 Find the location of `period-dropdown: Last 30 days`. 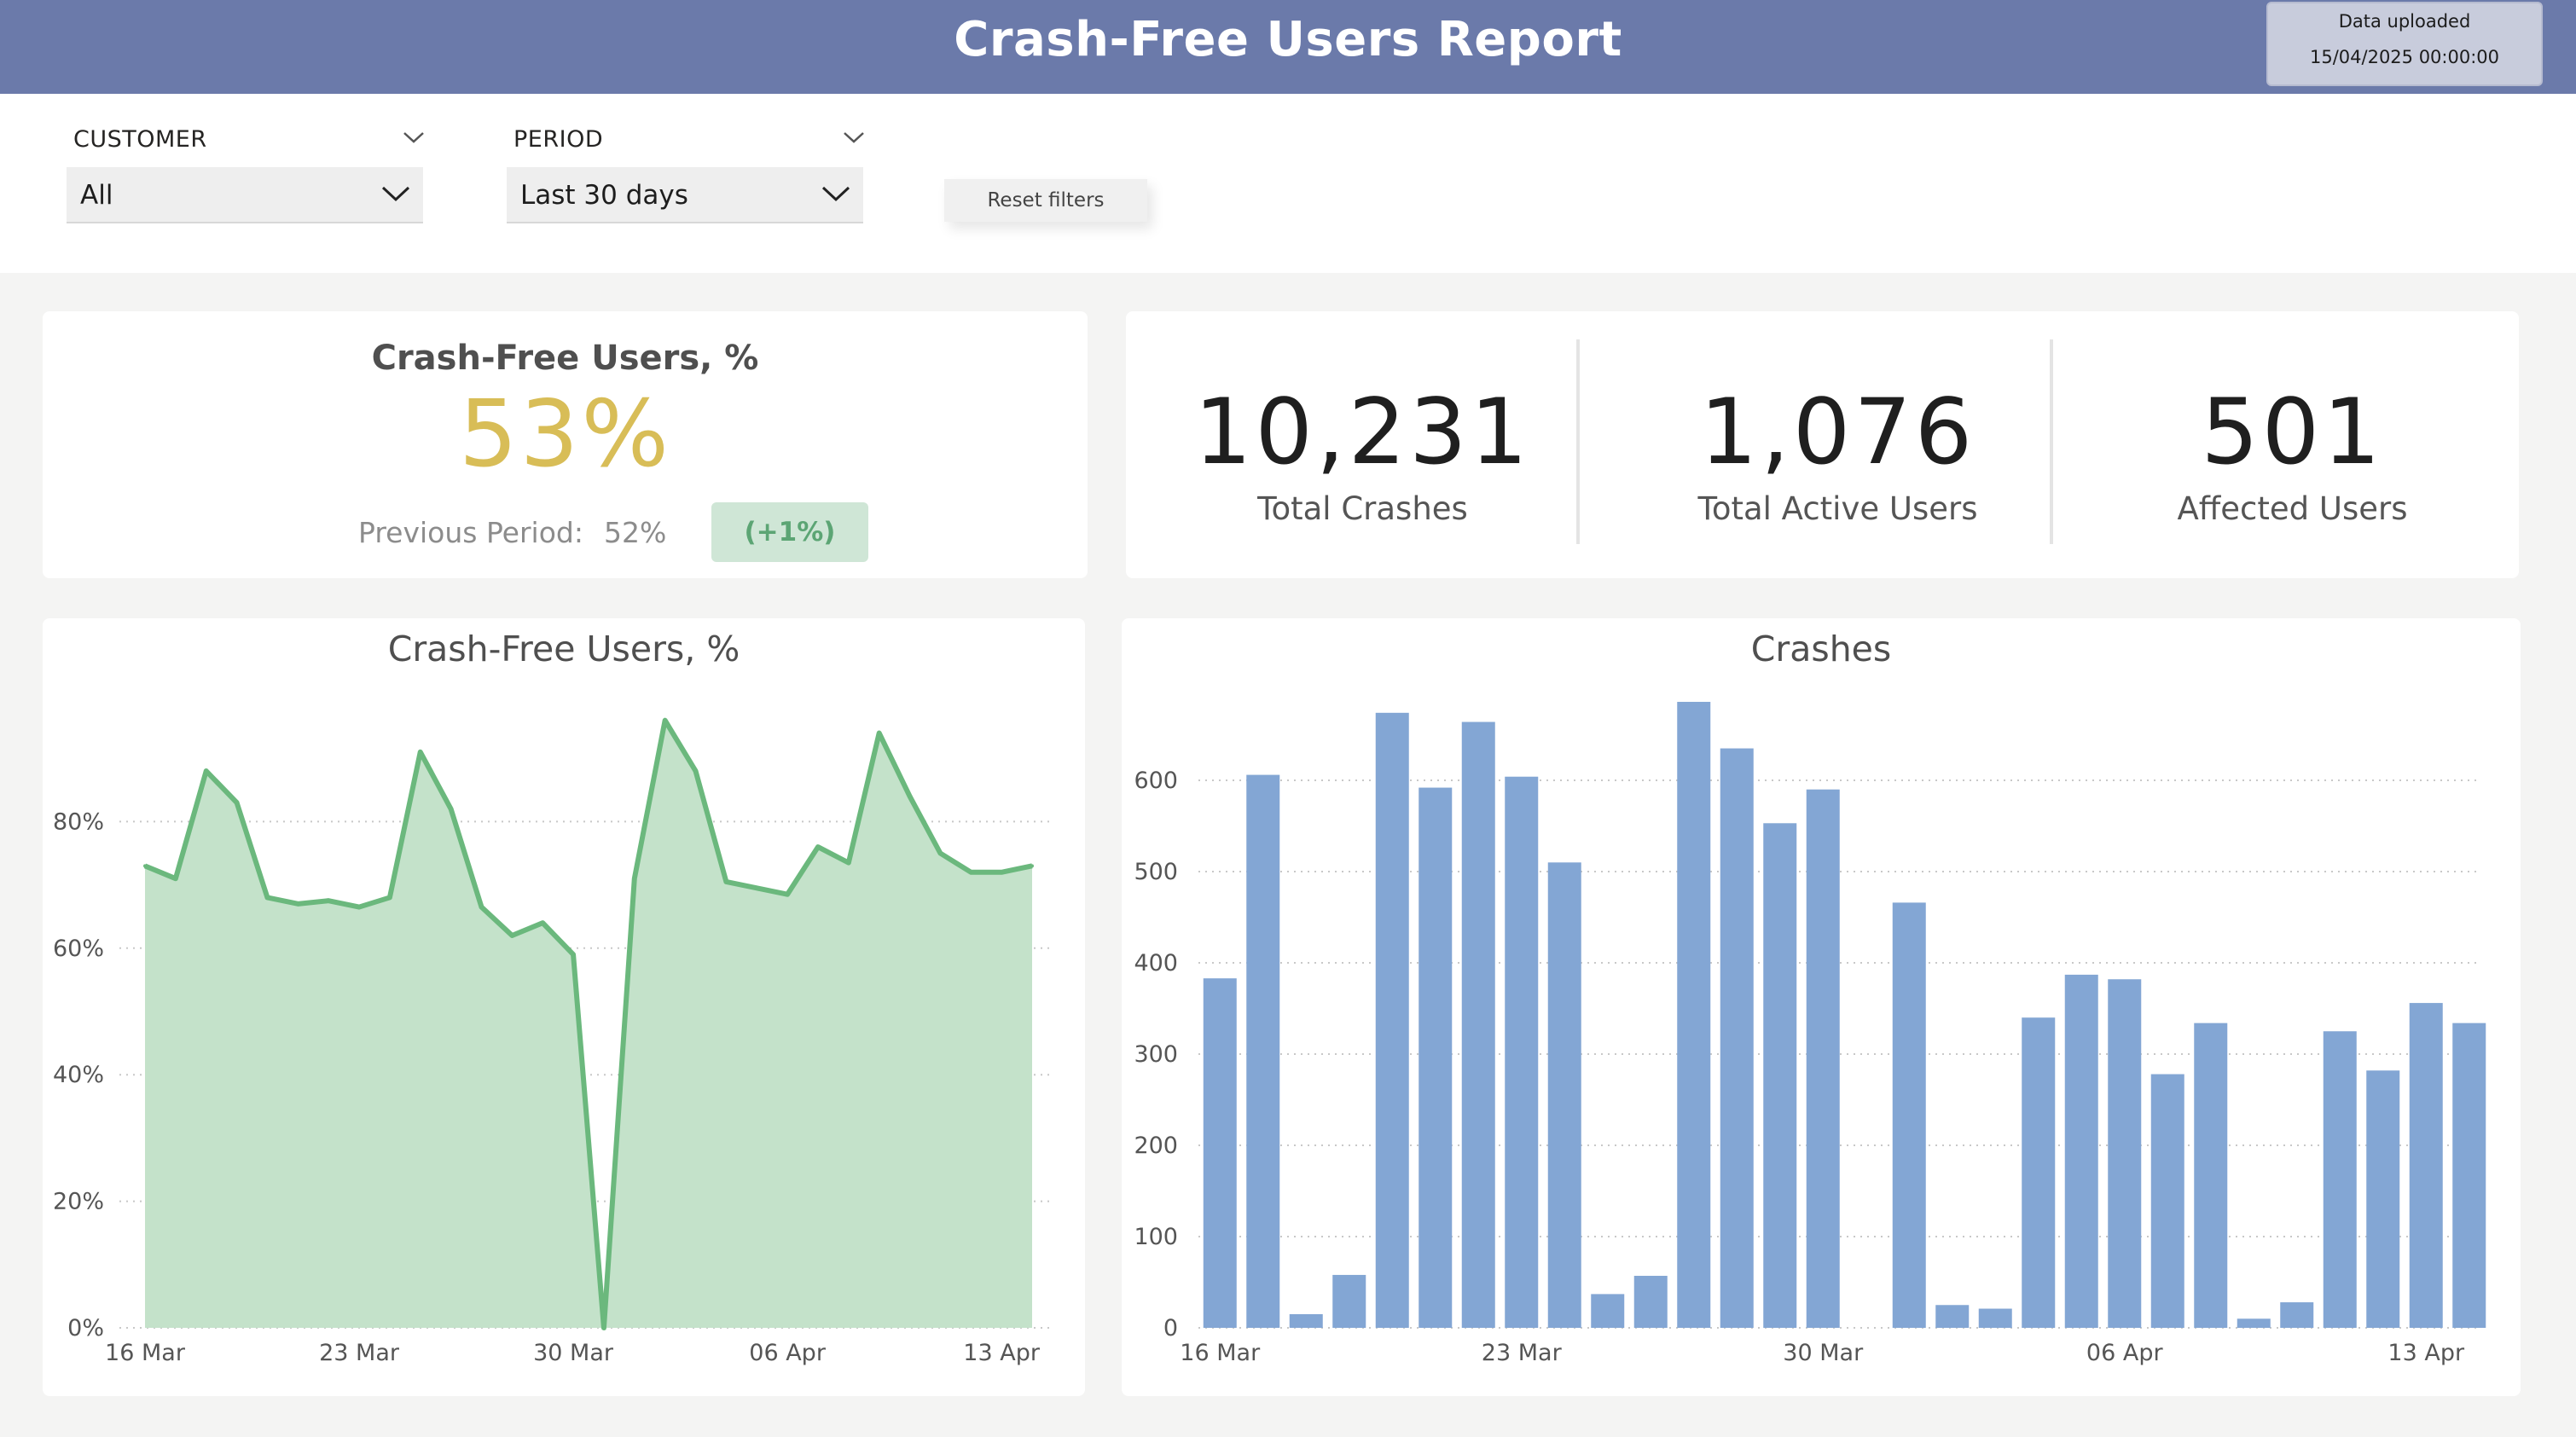

period-dropdown: Last 30 days is located at coordinates (685, 195).